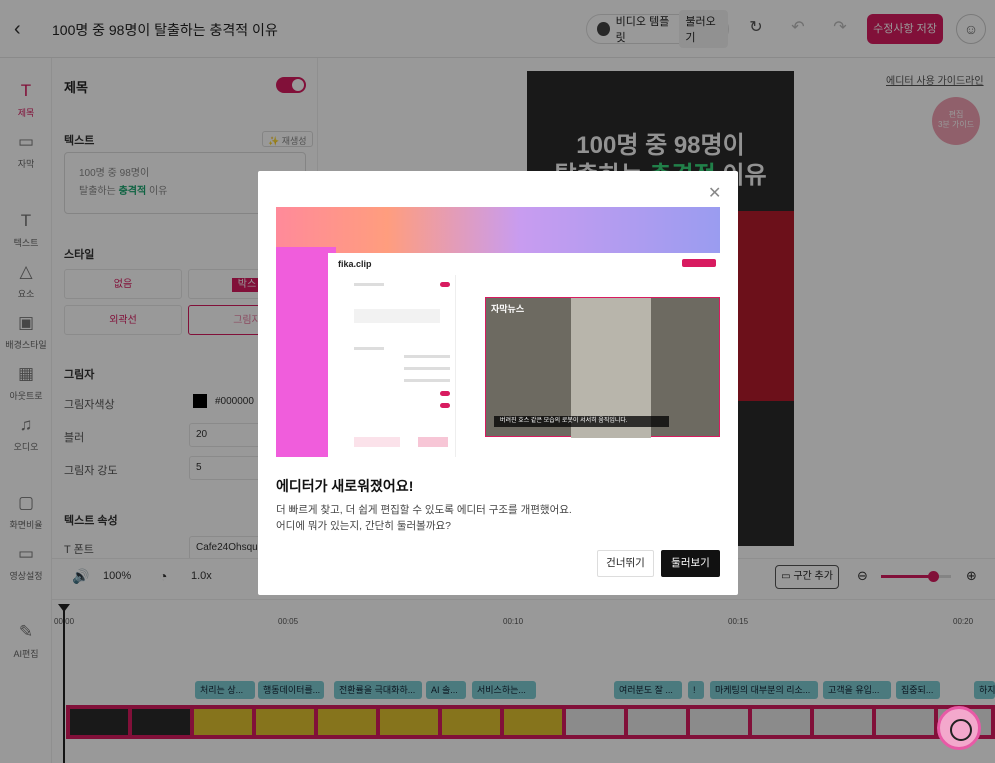 Image resolution: width=995 pixels, height=763 pixels. Describe the element at coordinates (363, 526) in the screenshot. I see `modal-body-line2: 어디에 뭐가 있는지, 간단히 둘러볼까요?` at that location.